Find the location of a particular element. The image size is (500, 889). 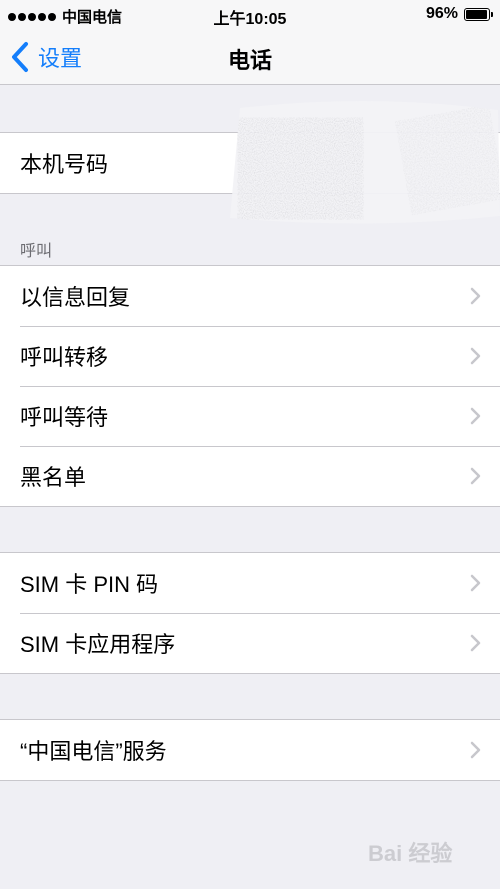

row-label: 以信息回复 is located at coordinates (75, 297).